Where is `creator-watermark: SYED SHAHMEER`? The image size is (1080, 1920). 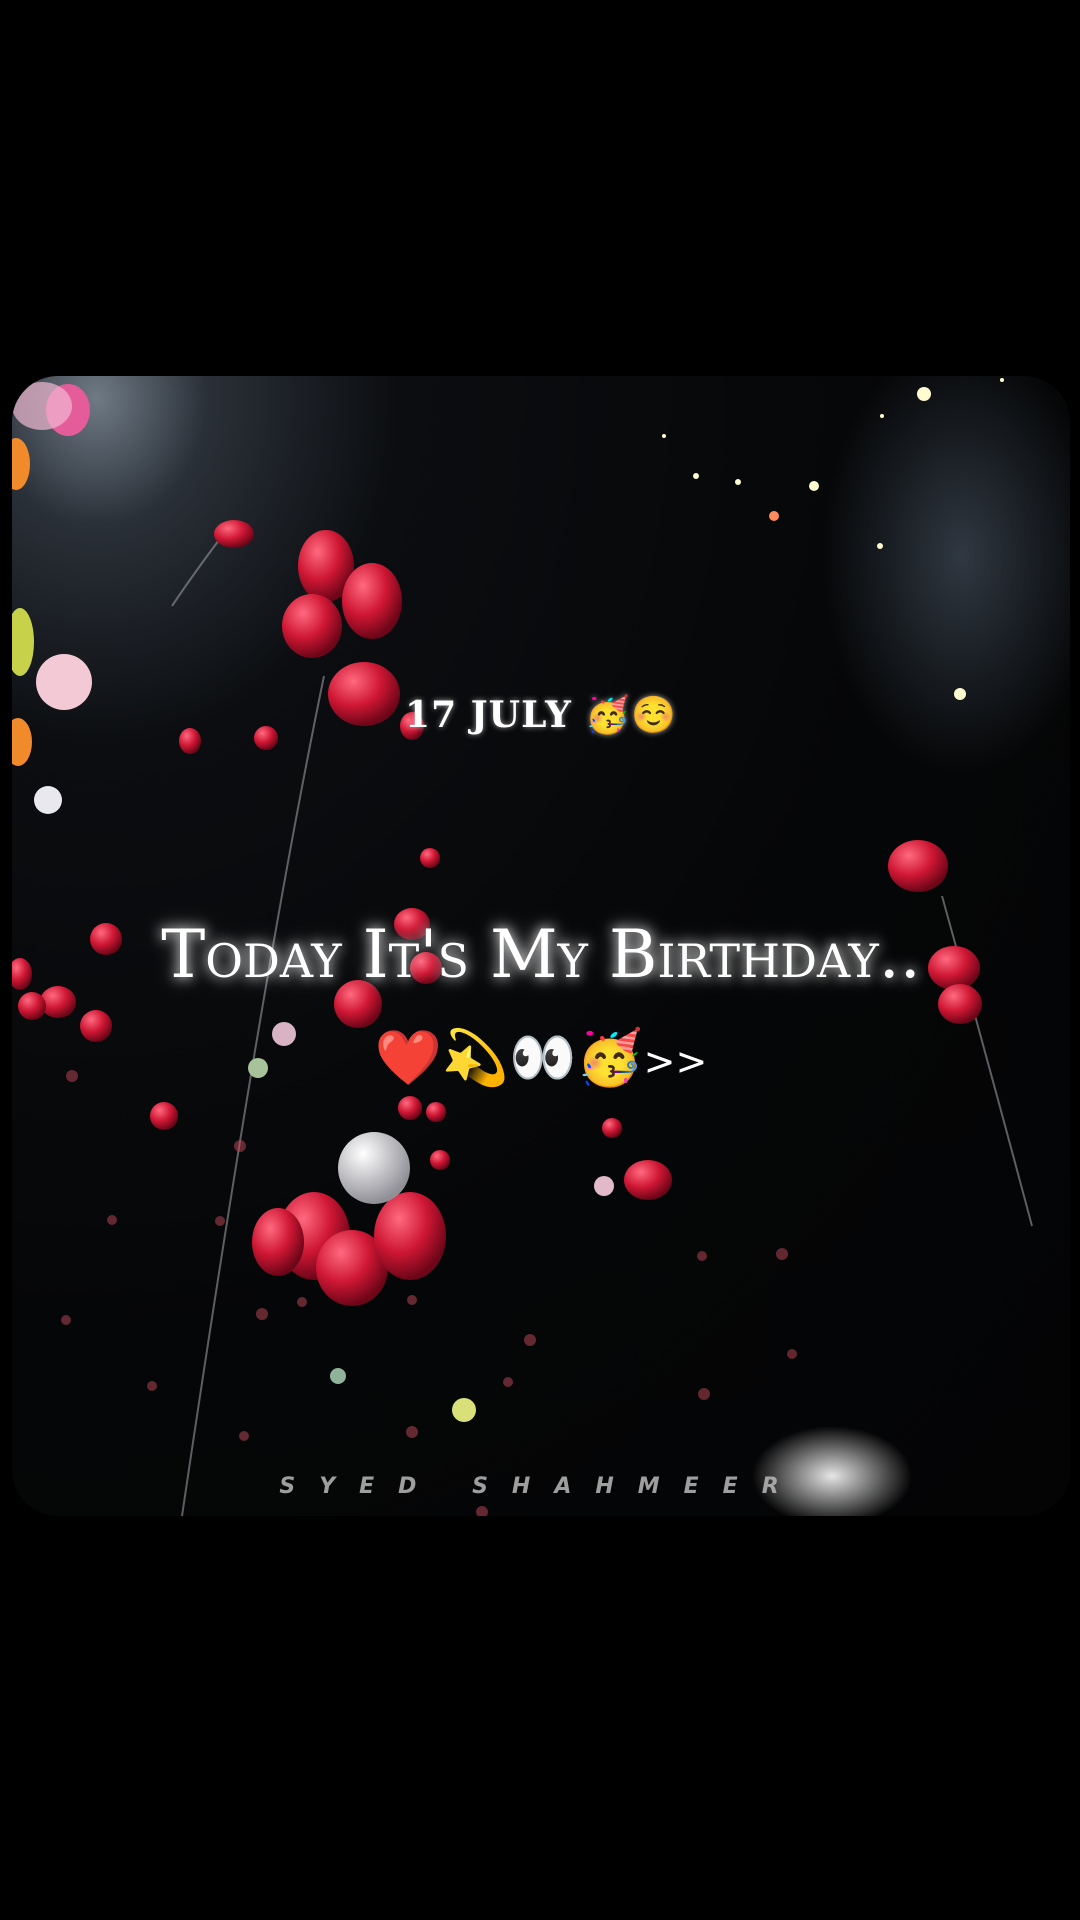 creator-watermark: SYED SHAHMEER is located at coordinates (541, 1486).